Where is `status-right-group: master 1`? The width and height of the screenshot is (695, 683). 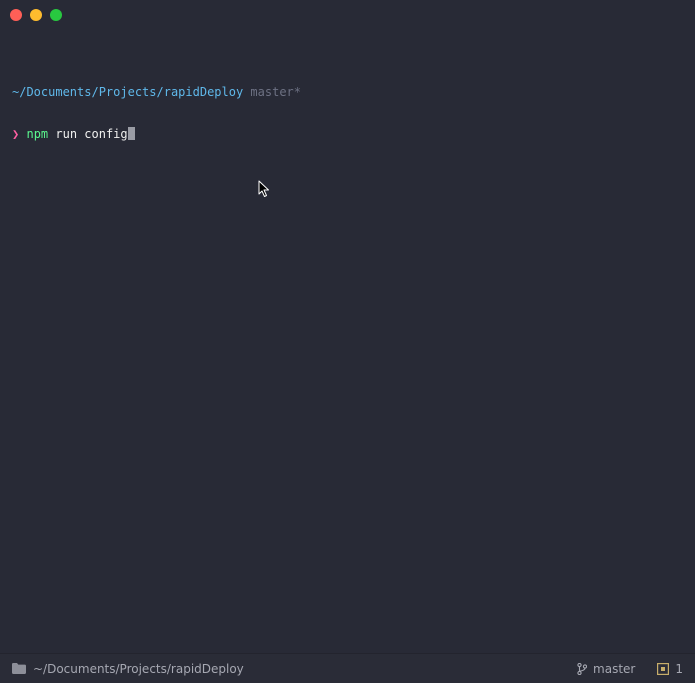
status-right-group: master 1 is located at coordinates (630, 668).